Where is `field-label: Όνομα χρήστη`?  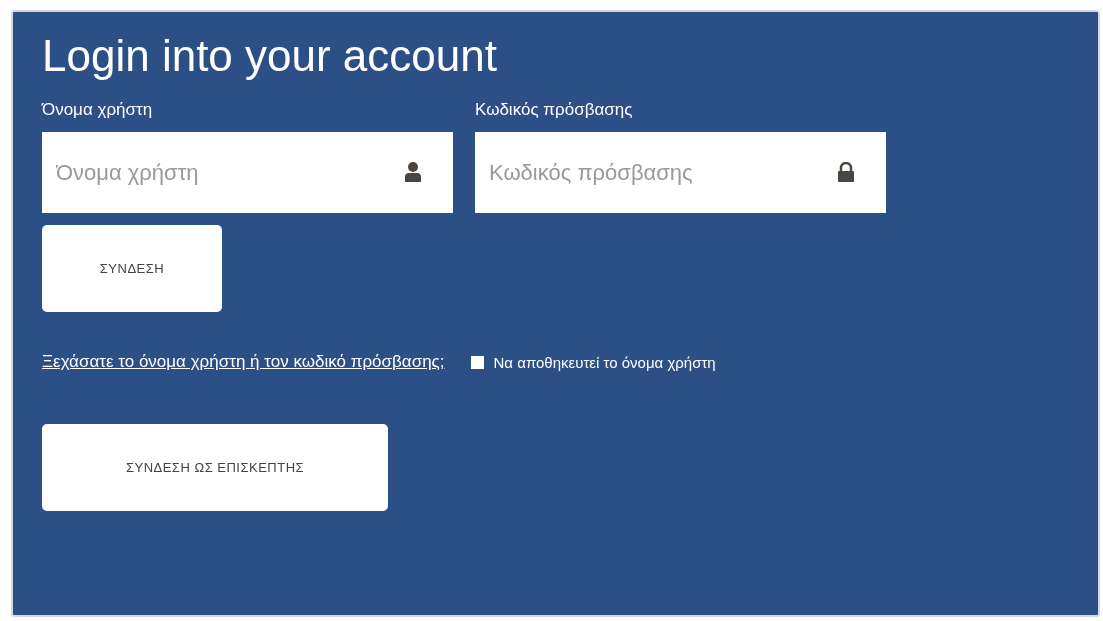 field-label: Όνομα χρήστη is located at coordinates (98, 110).